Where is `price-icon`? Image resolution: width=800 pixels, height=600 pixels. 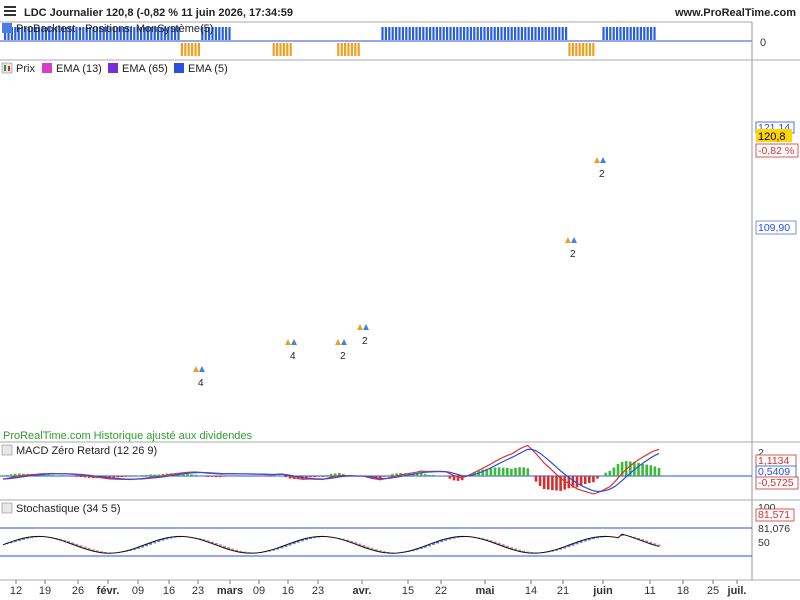
price-icon is located at coordinates (7, 68).